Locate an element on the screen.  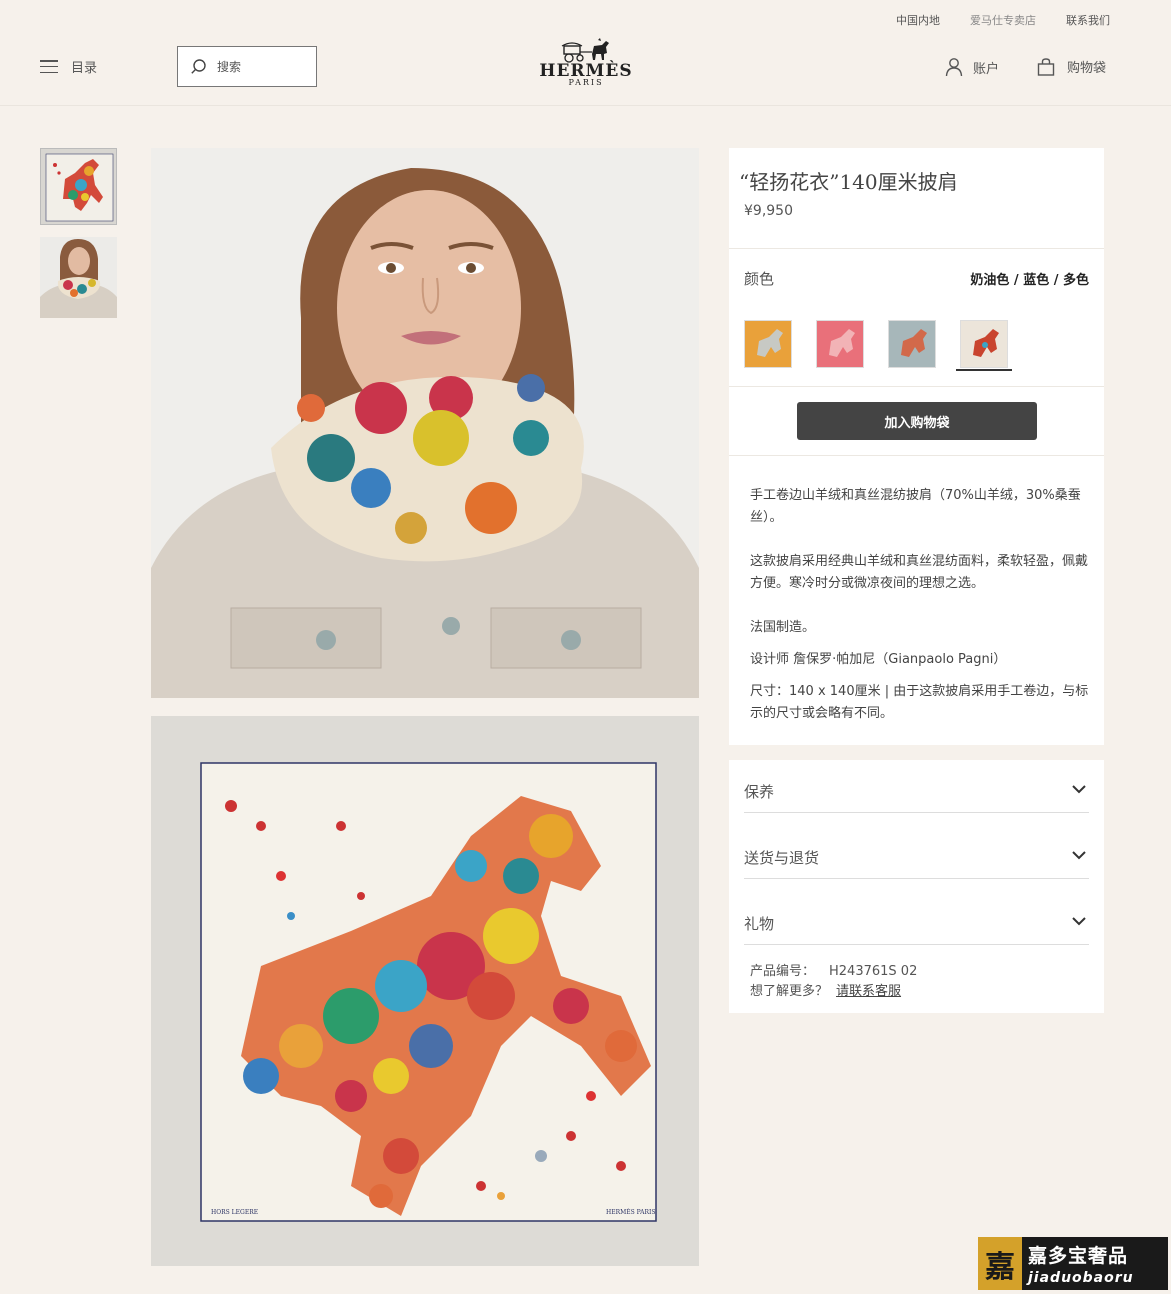
watermark-text: 嘉多宝奢品 jiaduobaoru is located at coordinates (1078, 1263).